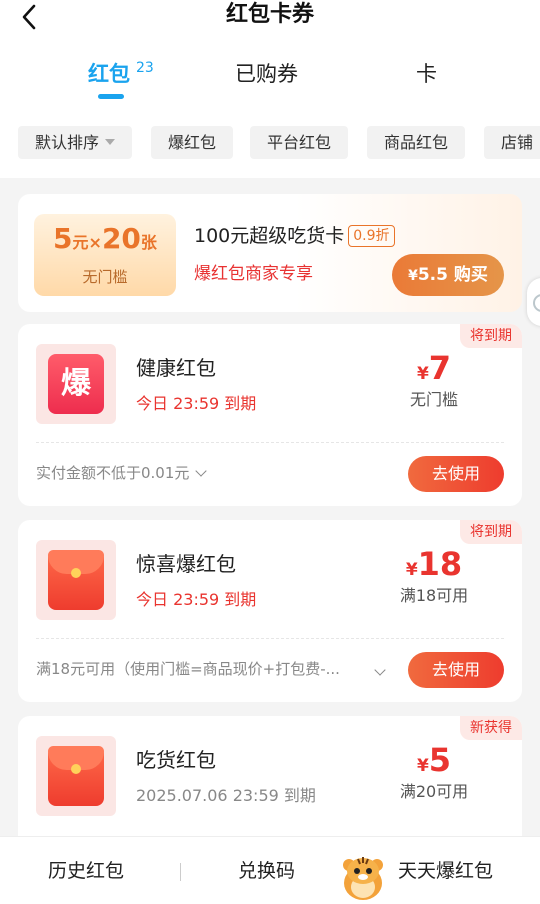 The height and width of the screenshot is (904, 540). I want to click on promo-ticket-amount: 5元×20张, so click(105, 241).